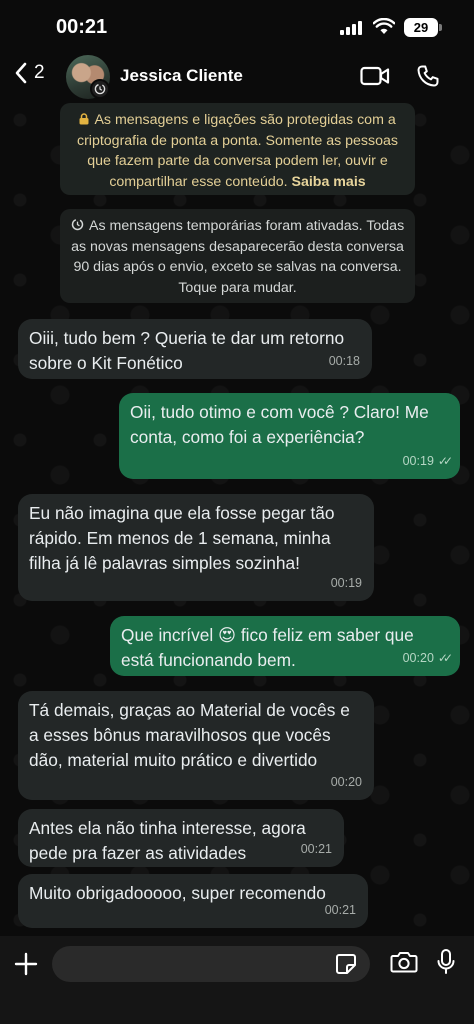  I want to click on status-time: 00:21, so click(82, 27).